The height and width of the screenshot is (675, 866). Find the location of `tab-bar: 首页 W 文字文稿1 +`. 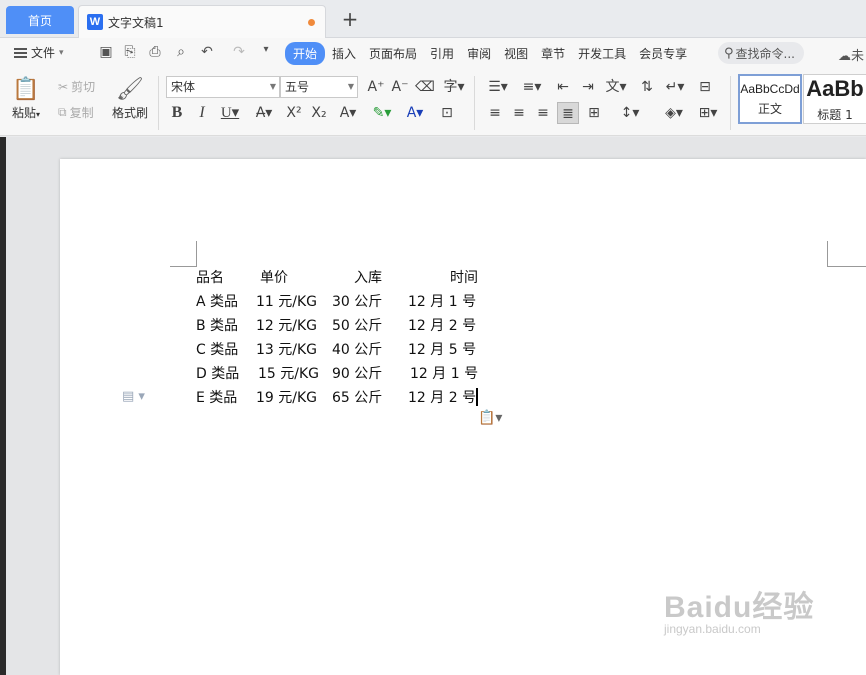

tab-bar: 首页 W 文字文稿1 + is located at coordinates (433, 19).